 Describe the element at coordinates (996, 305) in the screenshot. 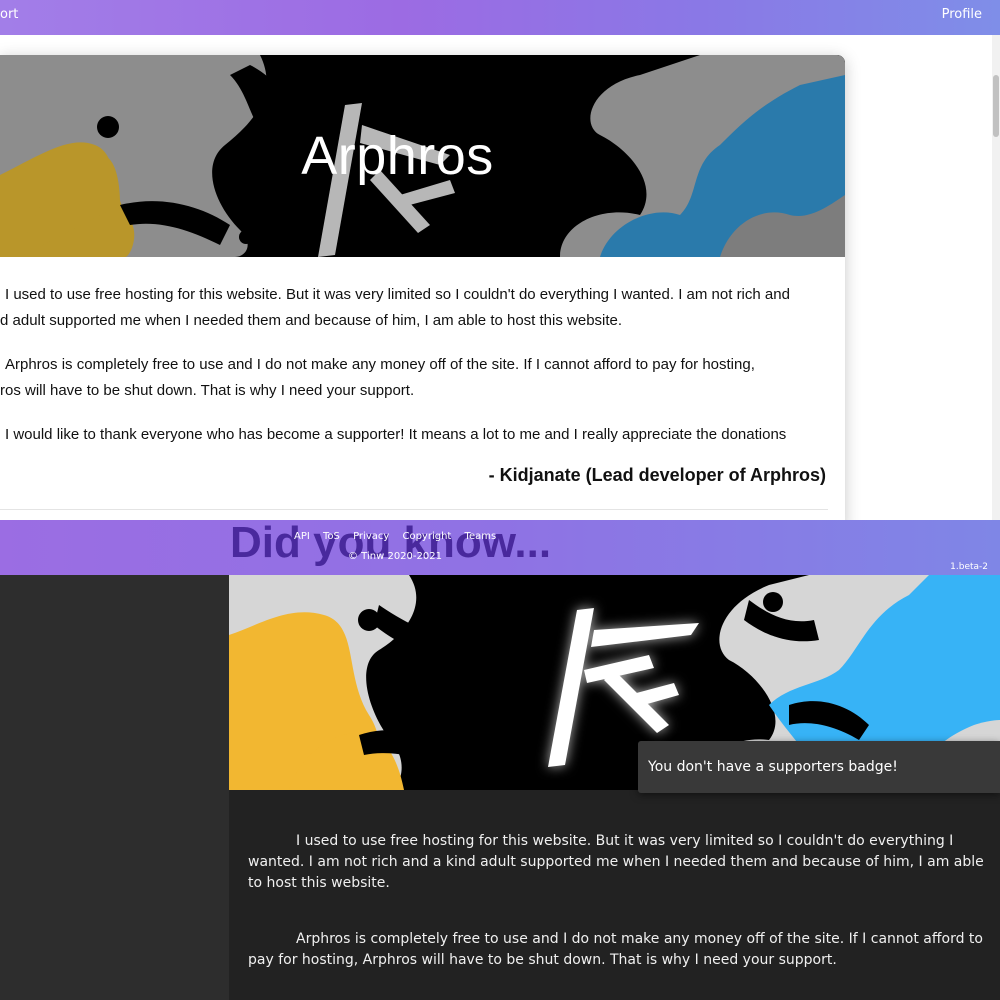

I see `page-scrollbar: ▼` at that location.